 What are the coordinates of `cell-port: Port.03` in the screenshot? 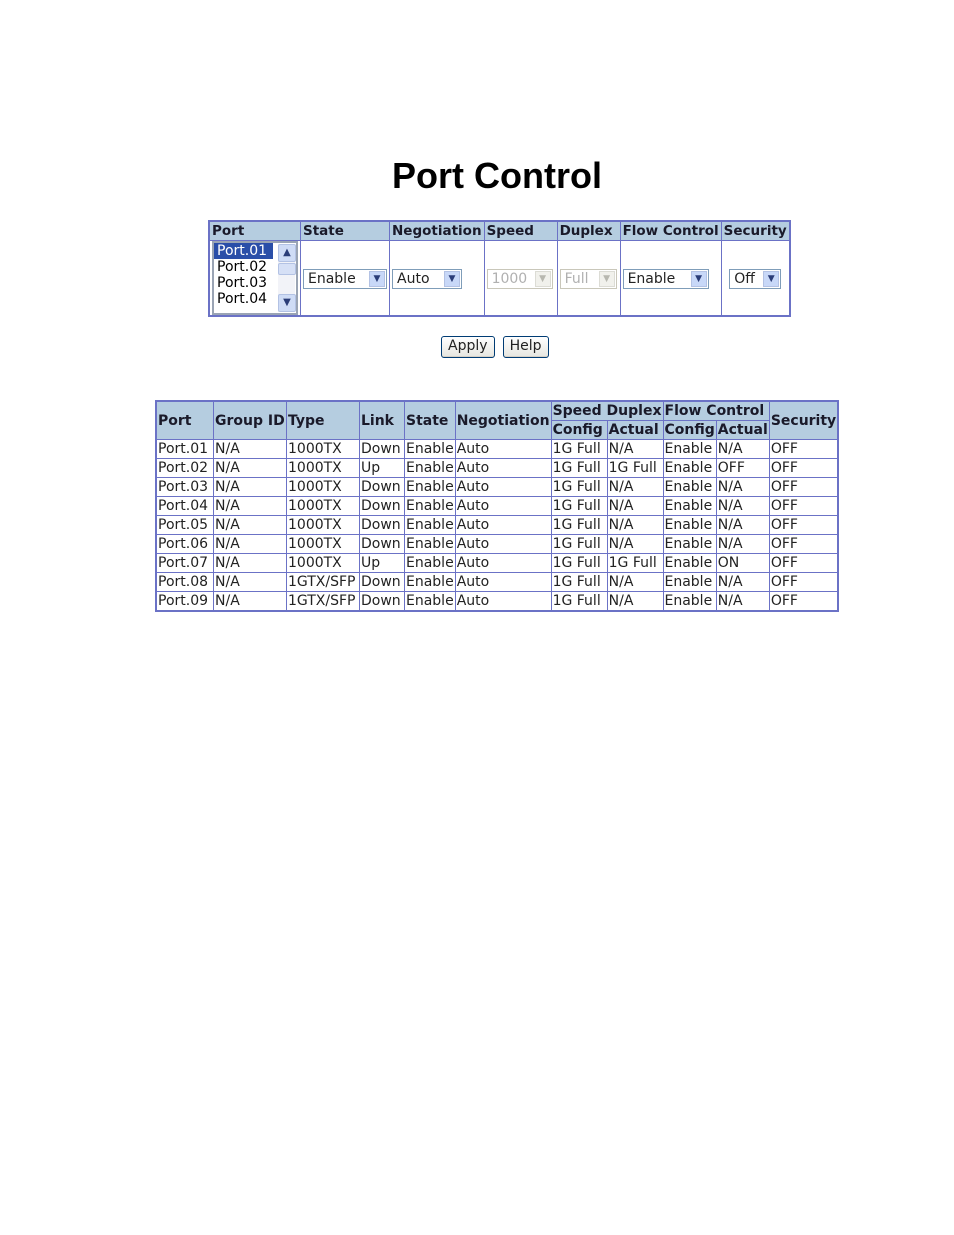 It's located at (184, 487).